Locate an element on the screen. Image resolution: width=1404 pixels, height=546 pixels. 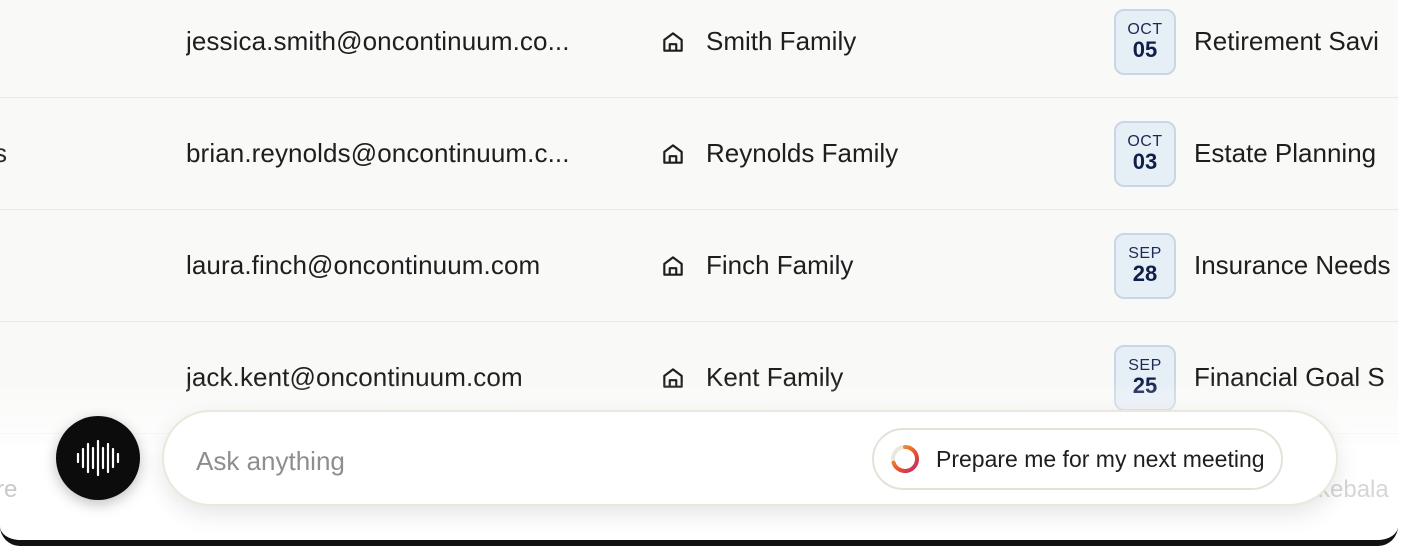
date-badge: OCT 05 is located at coordinates (1145, 41).